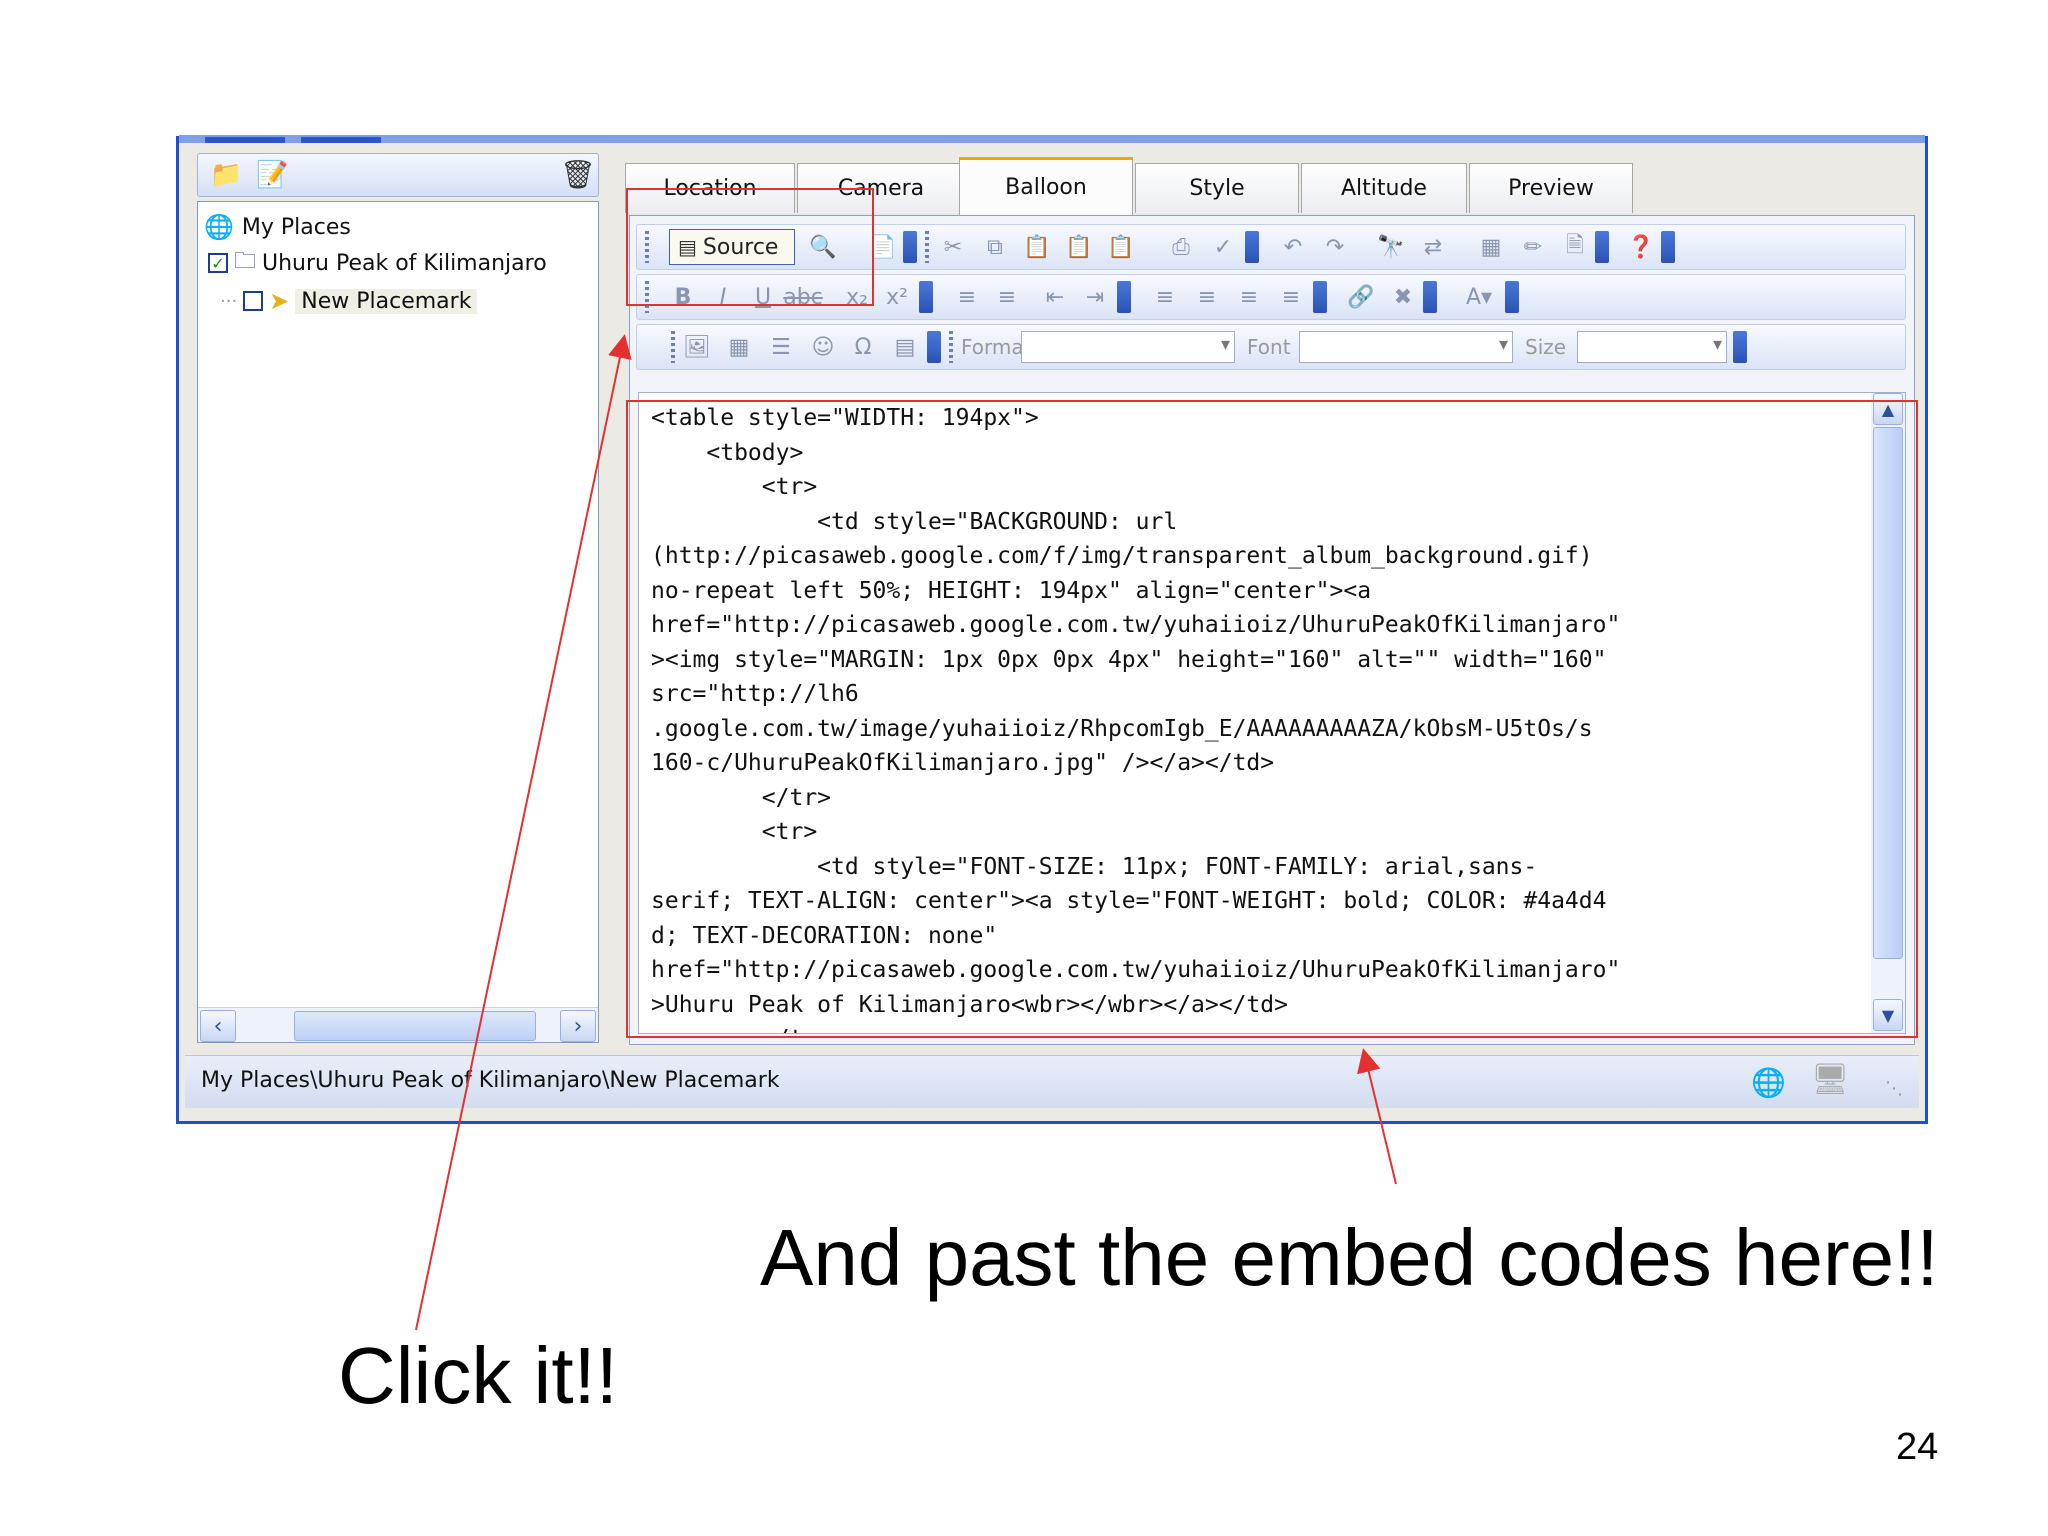 This screenshot has height=1536, width=2048. I want to click on click-caption: Click it!!, so click(478, 1375).